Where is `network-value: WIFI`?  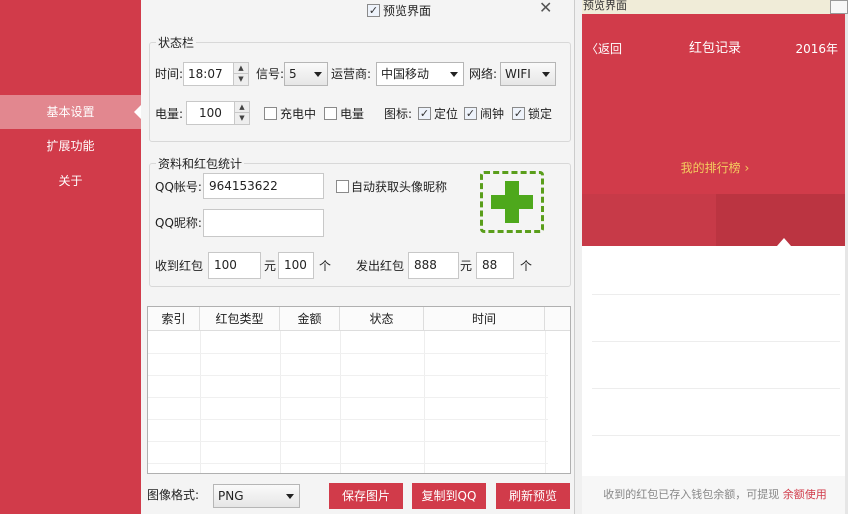 network-value: WIFI is located at coordinates (518, 74).